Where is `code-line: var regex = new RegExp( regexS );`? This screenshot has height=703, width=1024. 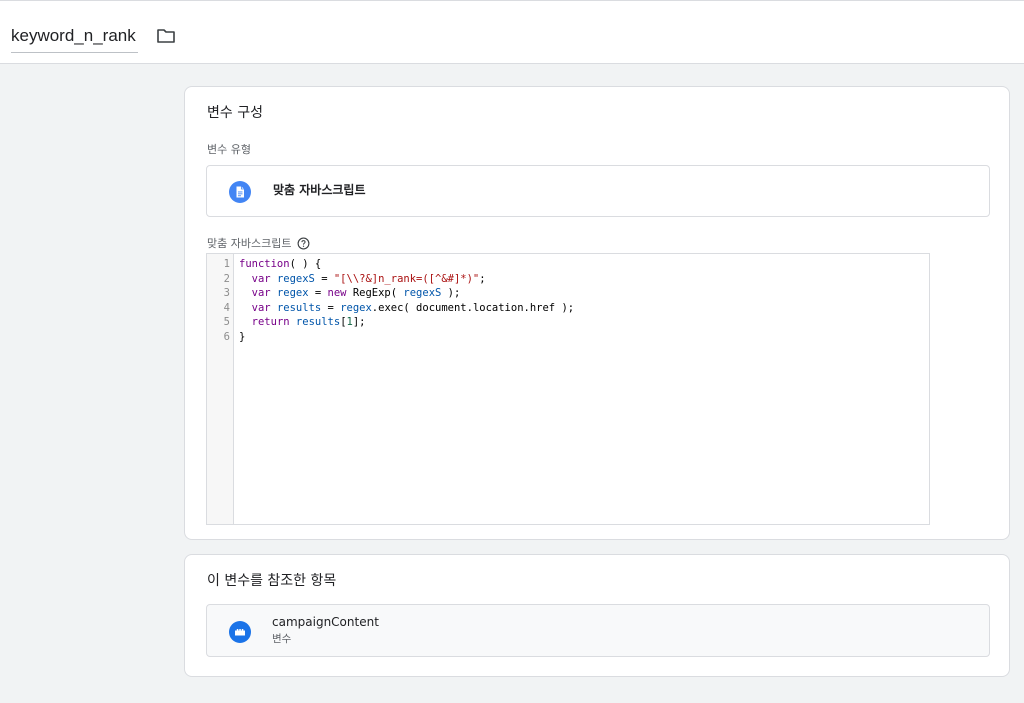
code-line: var regex = new RegExp( regexS ); is located at coordinates (356, 293).